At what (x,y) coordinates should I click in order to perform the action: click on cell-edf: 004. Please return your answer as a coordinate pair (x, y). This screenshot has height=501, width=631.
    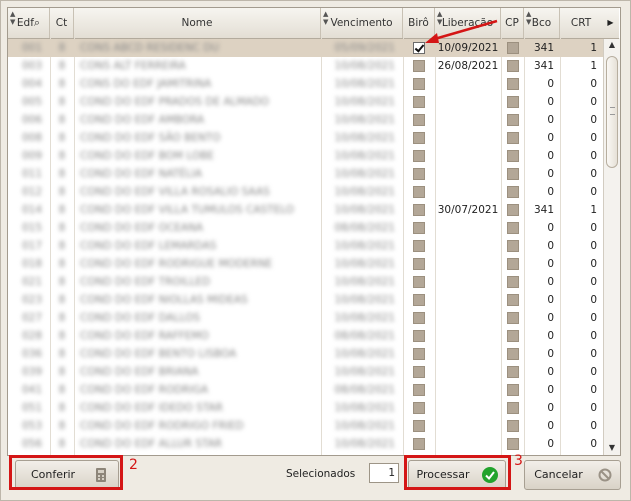
    Looking at the image, I should click on (31, 84).